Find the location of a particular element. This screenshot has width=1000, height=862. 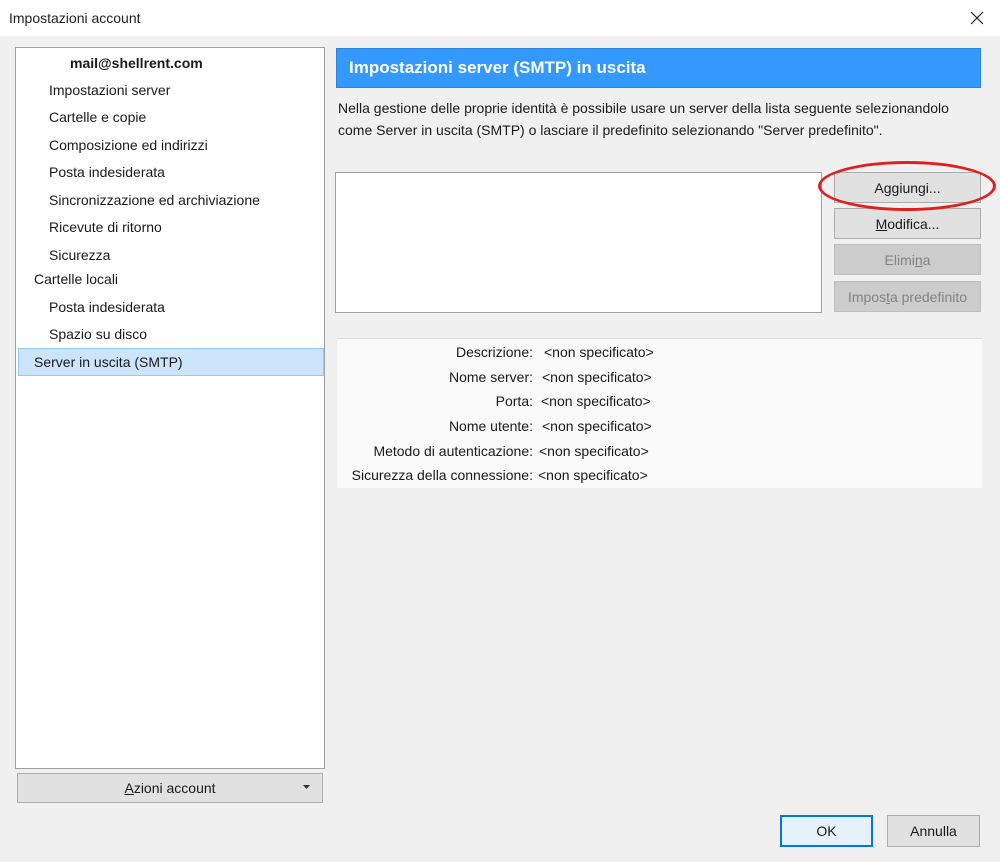

account-actions-label: Azioni account is located at coordinates (170, 788).